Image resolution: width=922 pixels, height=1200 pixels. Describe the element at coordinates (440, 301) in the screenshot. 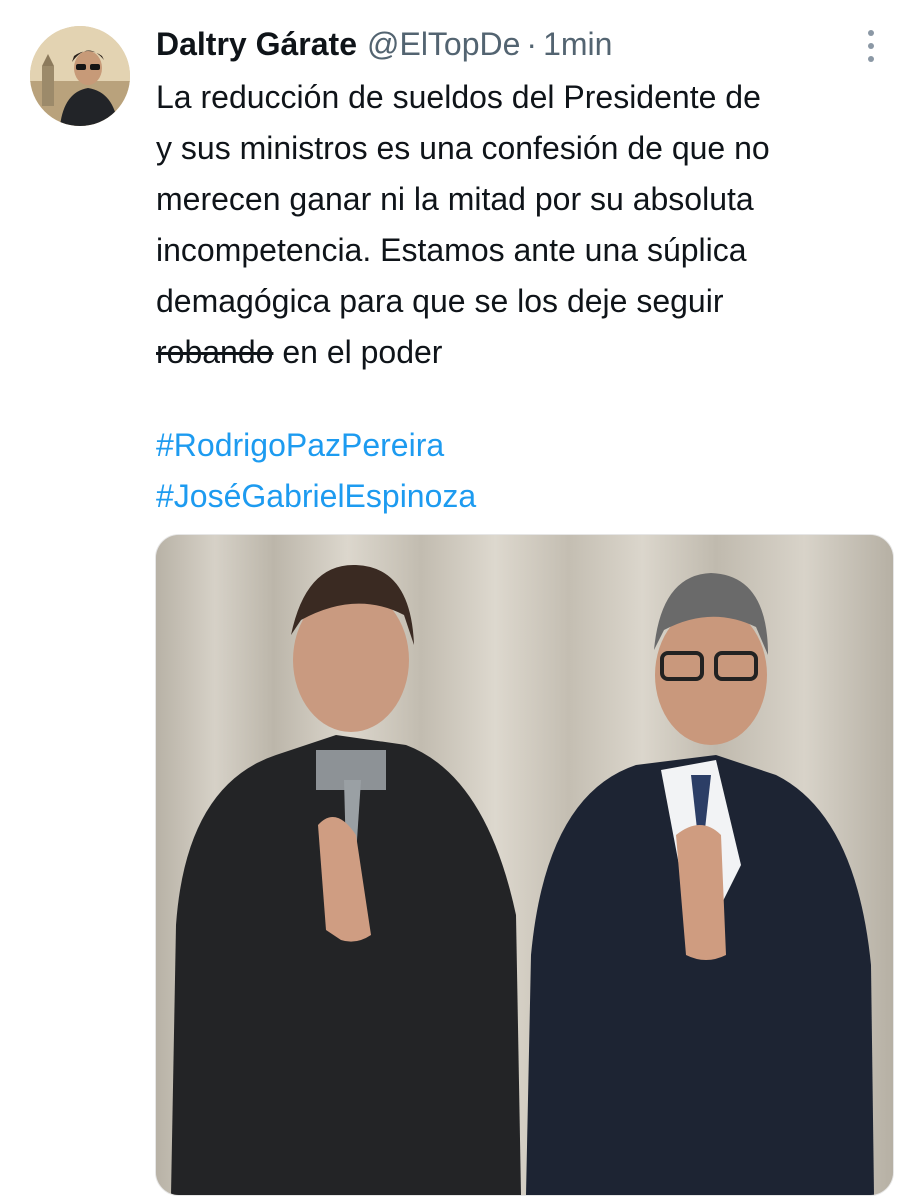

I see `tweet-text-line: demagógica para que se los deje seguir` at that location.